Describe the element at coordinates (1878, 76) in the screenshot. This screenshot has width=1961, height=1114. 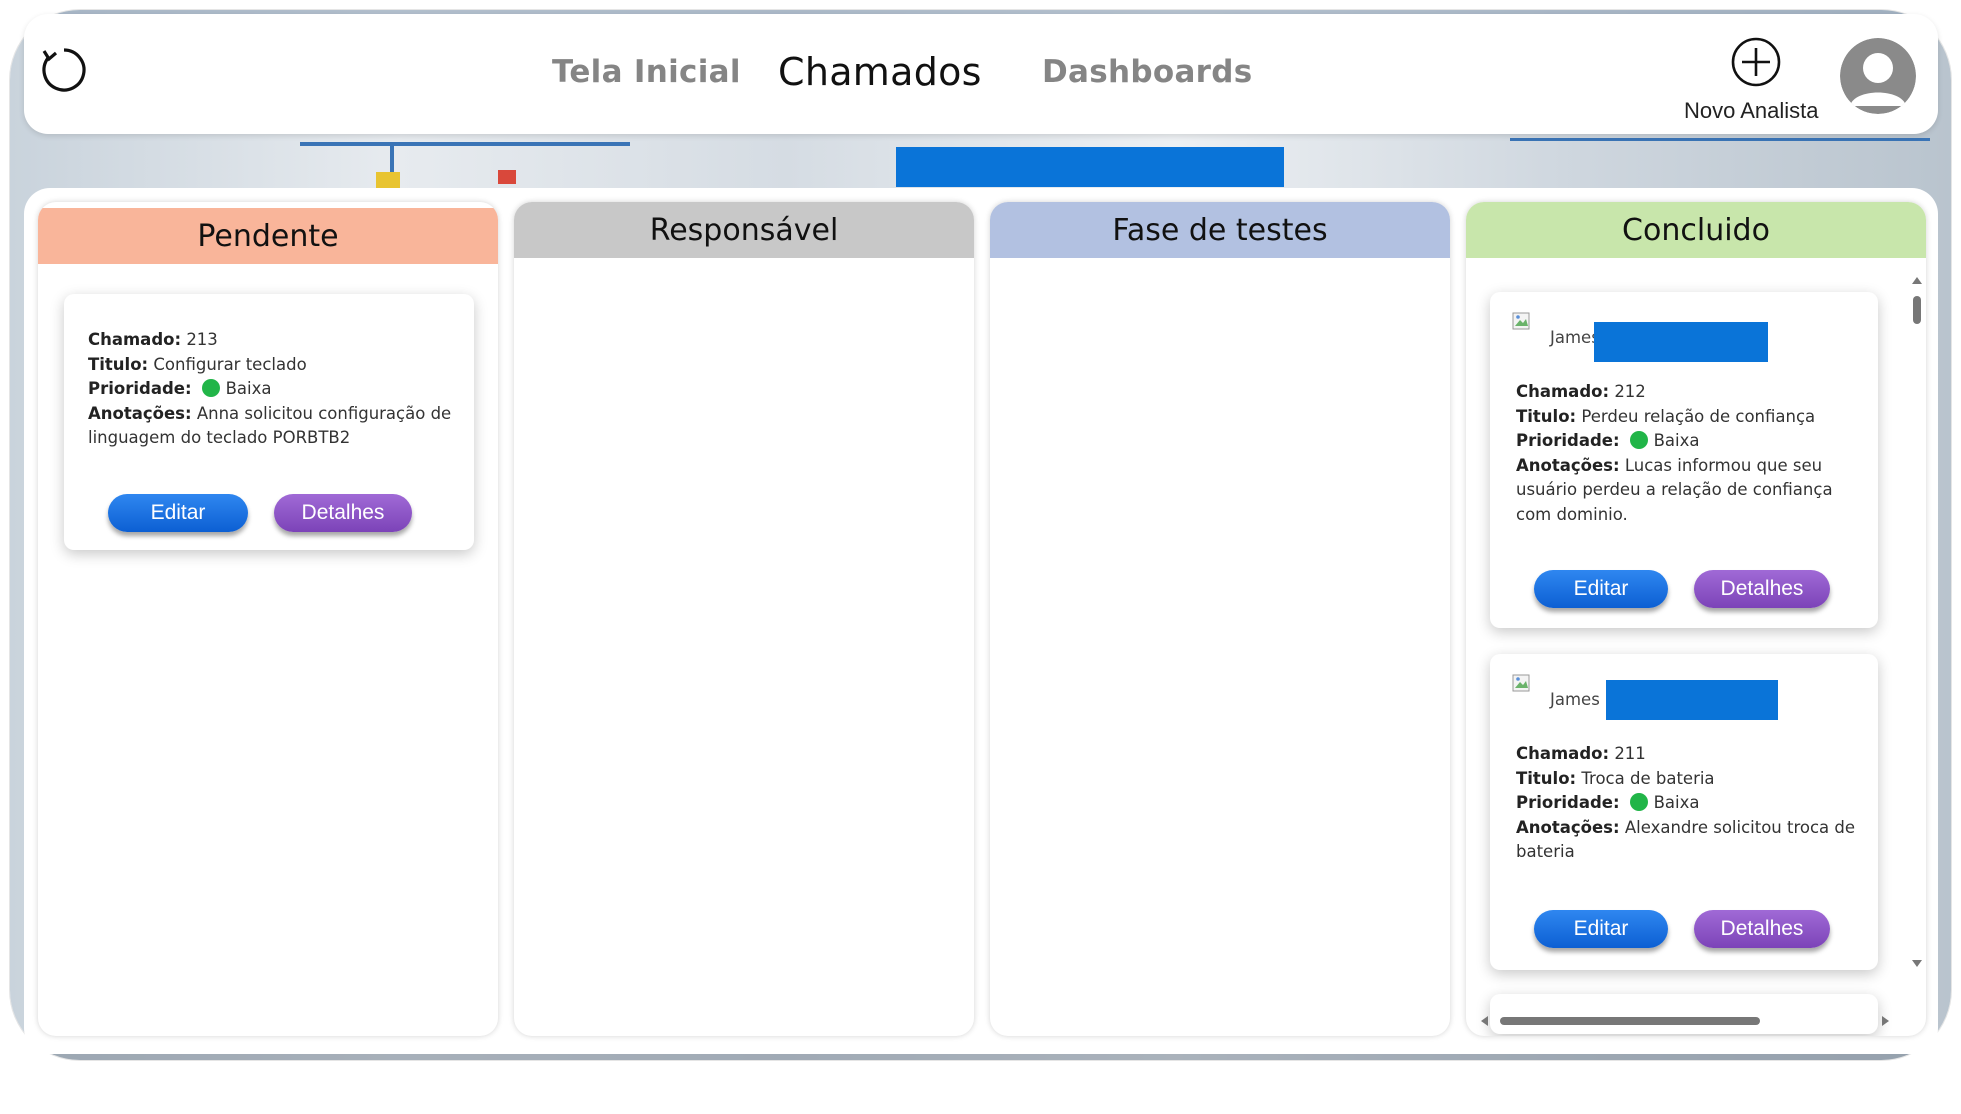
I see `user-avatar-icon` at that location.